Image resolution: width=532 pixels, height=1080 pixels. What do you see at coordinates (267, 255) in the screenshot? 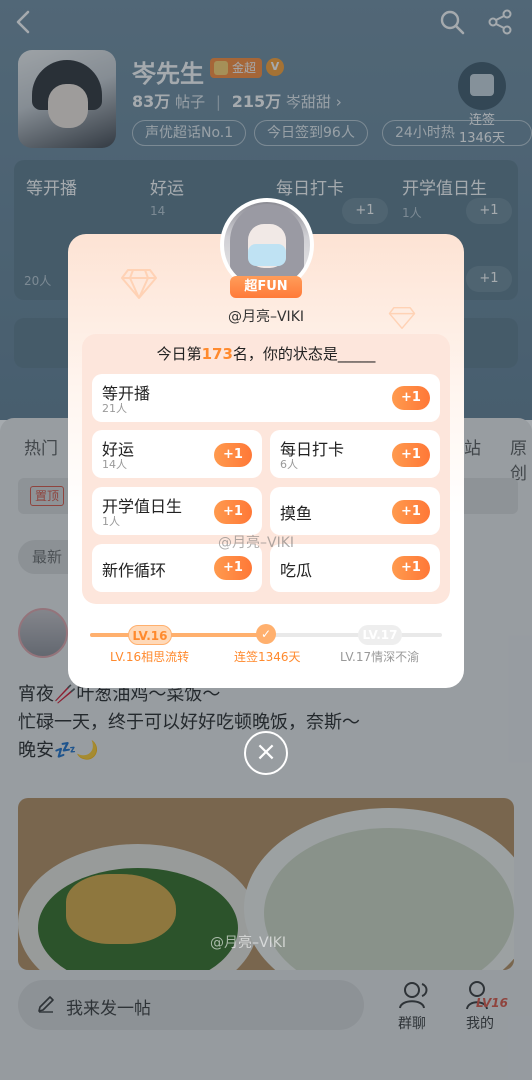
I see `avatar-mask` at bounding box center [267, 255].